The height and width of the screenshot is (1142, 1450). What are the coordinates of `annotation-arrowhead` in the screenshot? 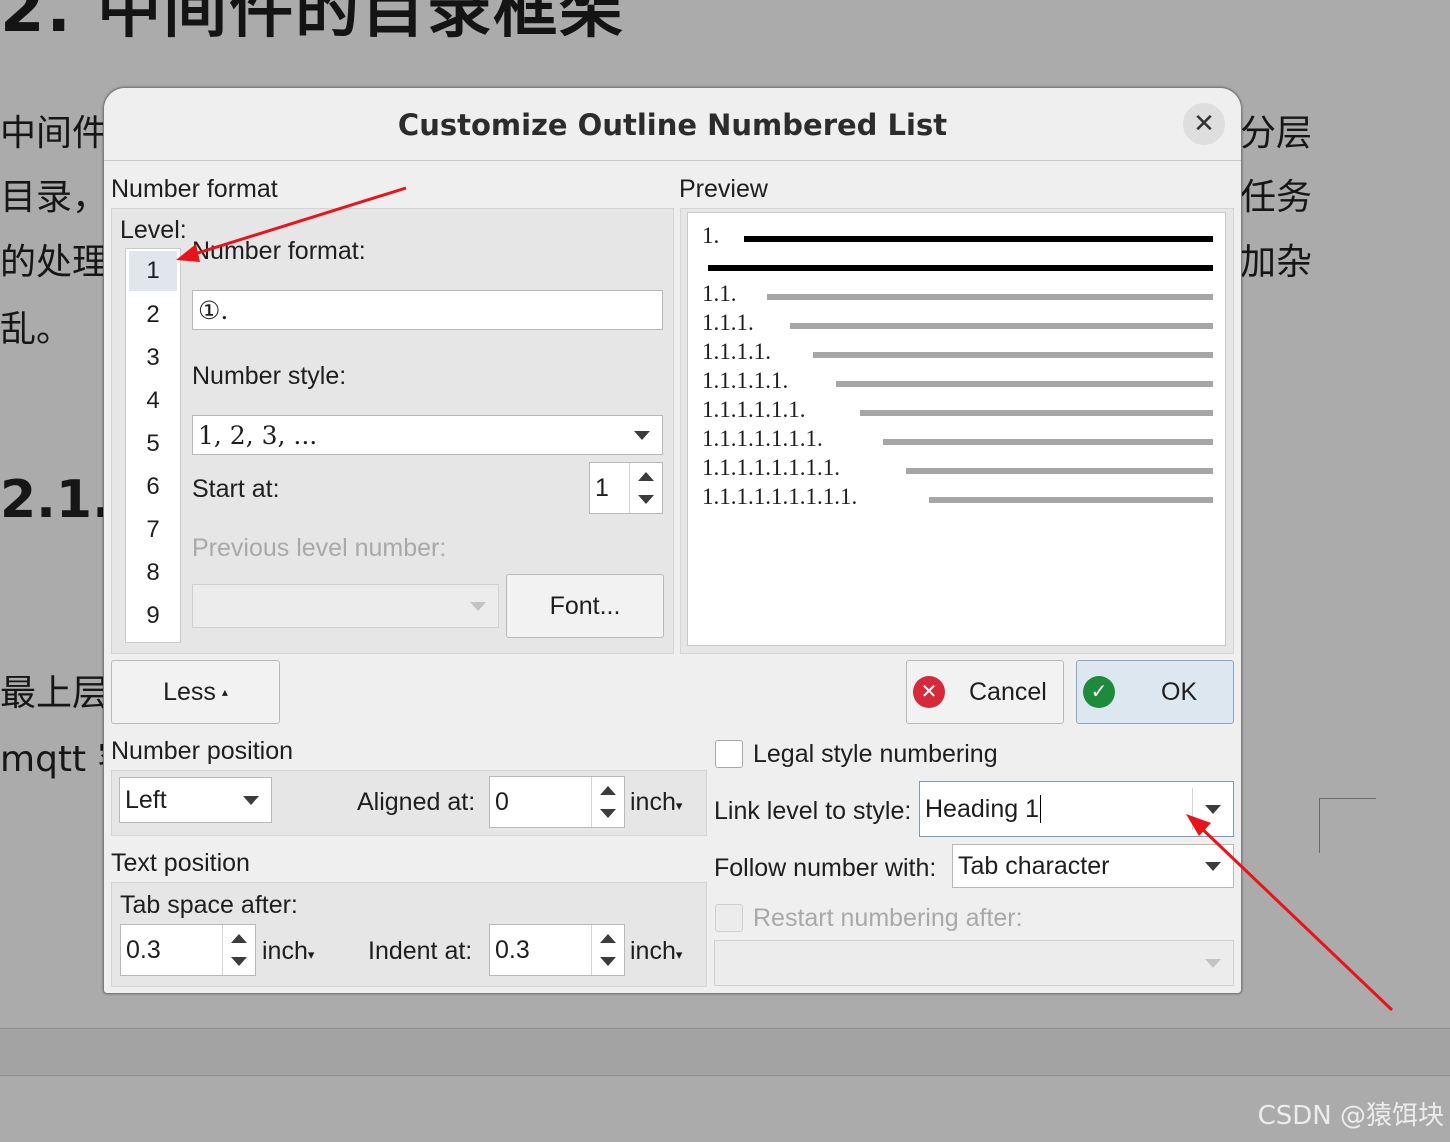 It's located at (188, 253).